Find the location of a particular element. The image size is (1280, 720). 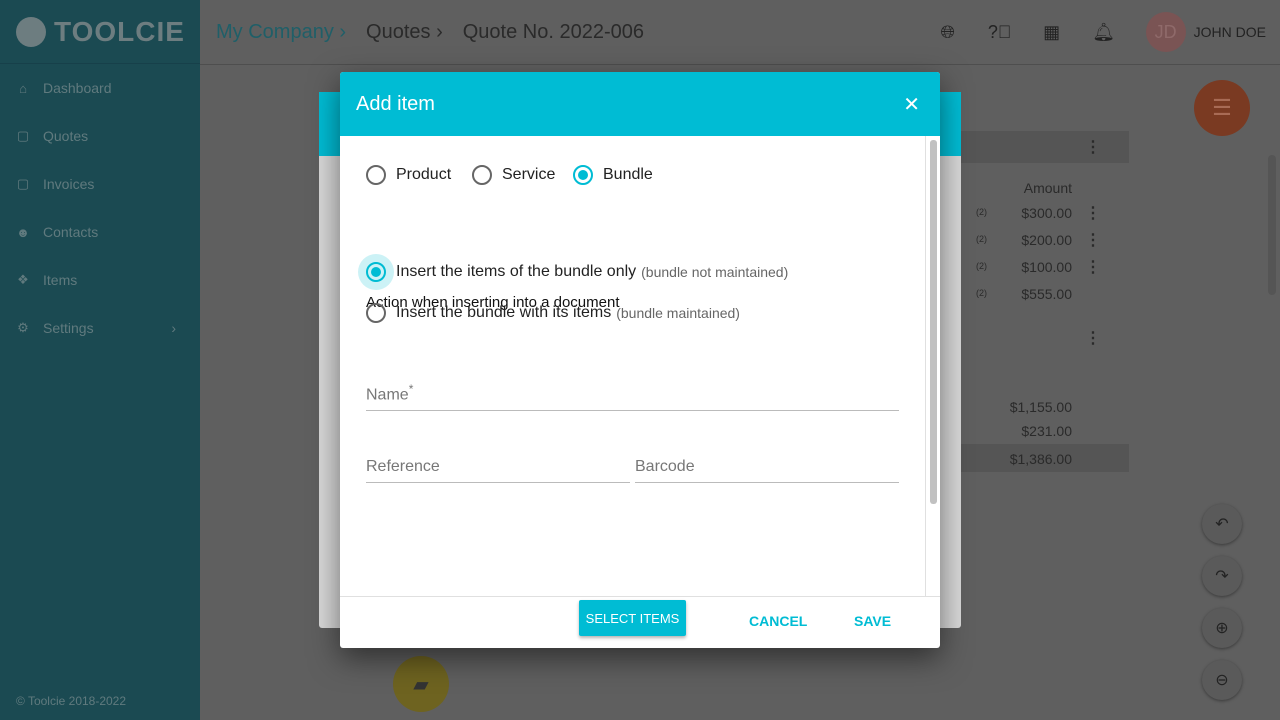

sidebar-item-items: ❖ Items is located at coordinates (100, 280).